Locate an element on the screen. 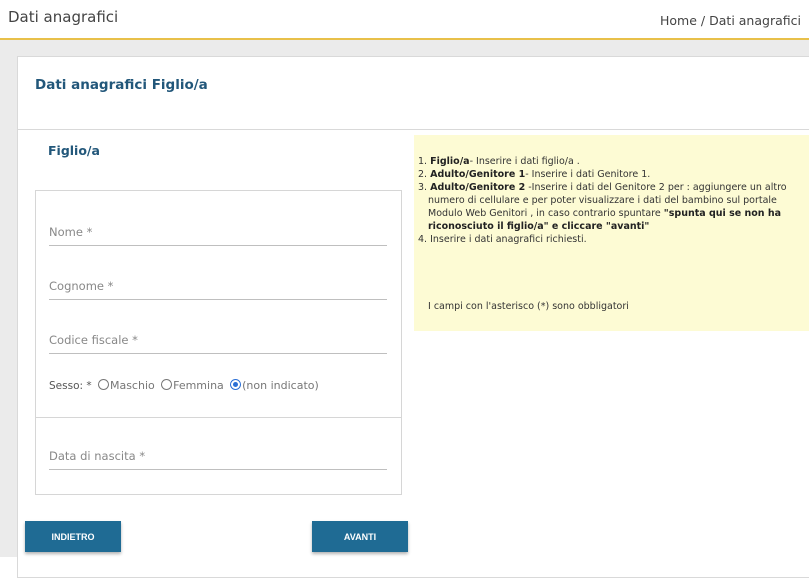  radio-non-indicato-label: (non indicato) is located at coordinates (280, 385).